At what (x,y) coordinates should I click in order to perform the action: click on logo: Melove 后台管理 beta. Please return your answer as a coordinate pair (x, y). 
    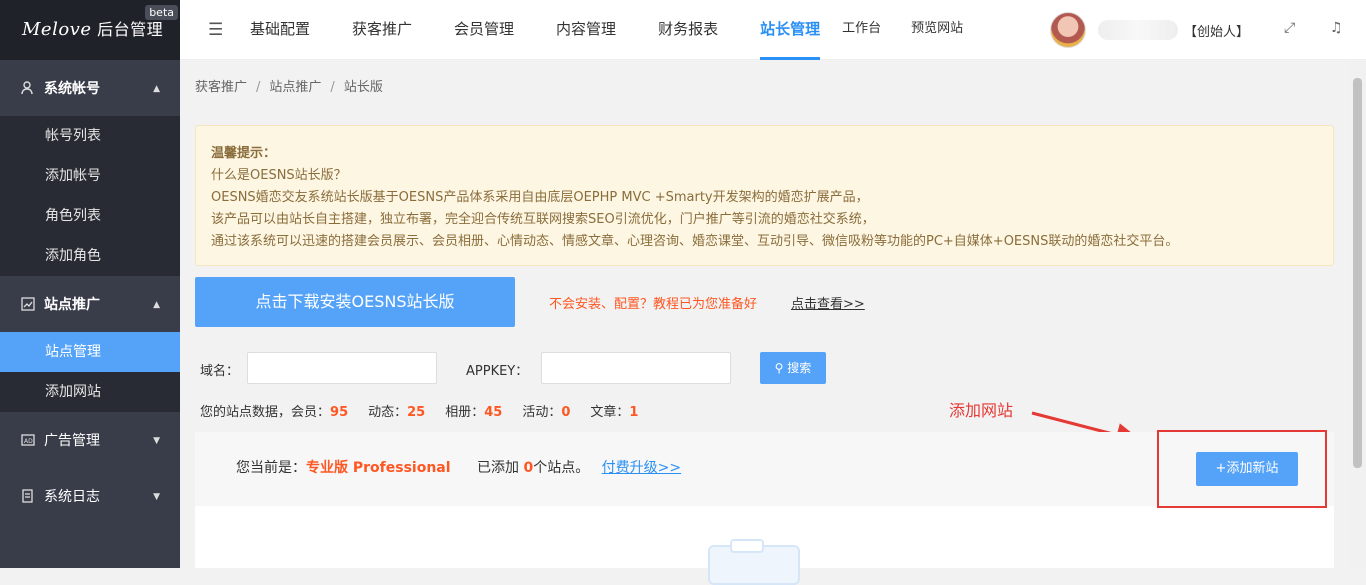
    Looking at the image, I should click on (90, 30).